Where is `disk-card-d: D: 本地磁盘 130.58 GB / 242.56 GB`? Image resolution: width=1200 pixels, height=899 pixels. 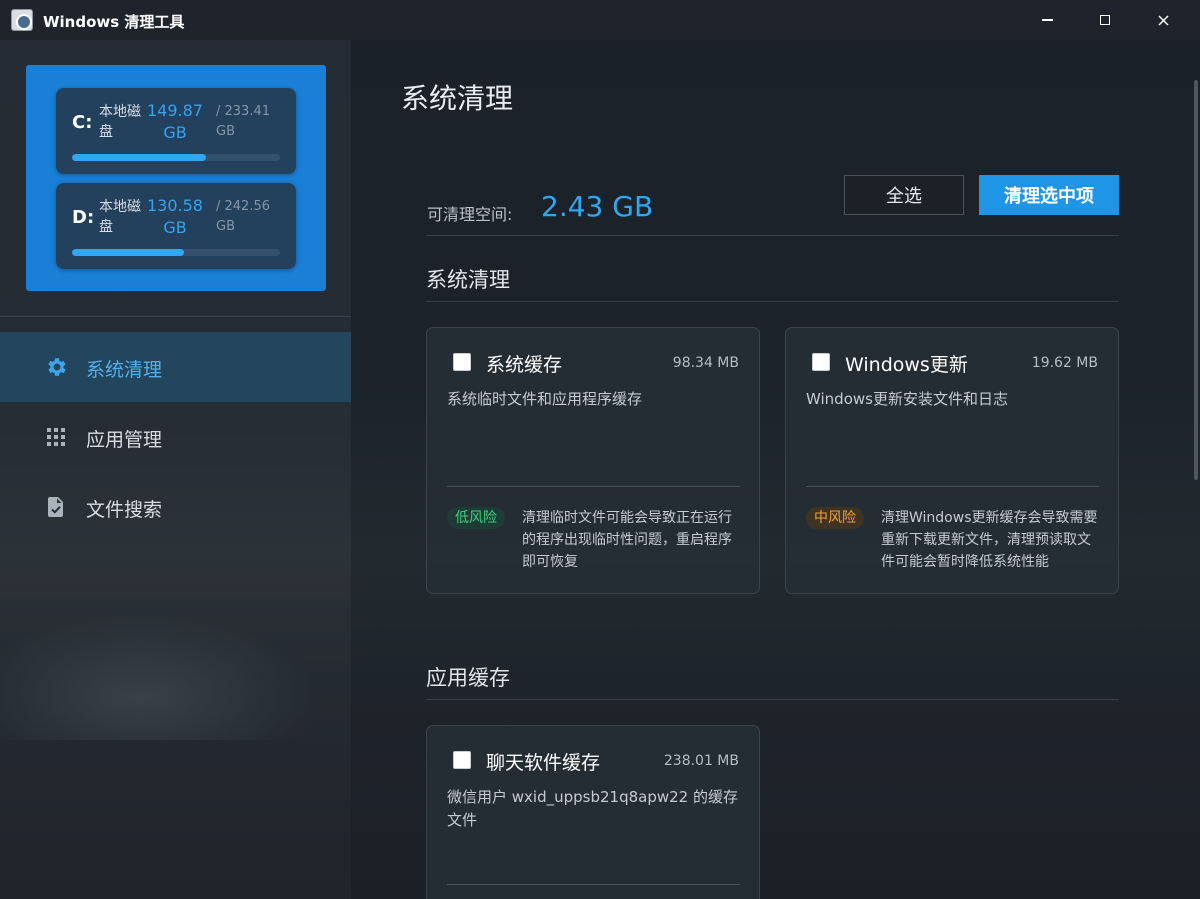
disk-card-d: D: 本地磁盘 130.58 GB / 242.56 GB is located at coordinates (176, 226).